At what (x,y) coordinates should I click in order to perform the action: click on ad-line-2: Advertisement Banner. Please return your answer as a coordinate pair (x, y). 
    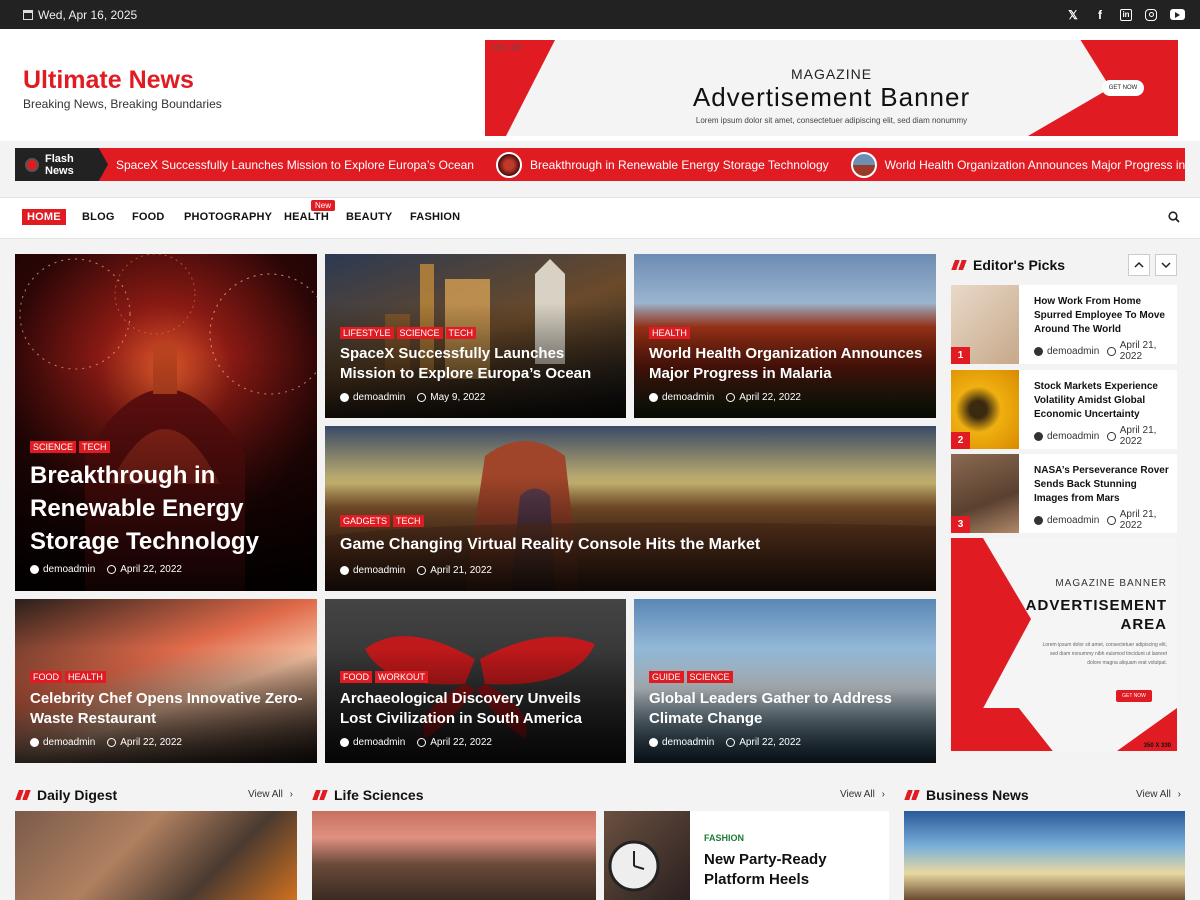
    Looking at the image, I should click on (831, 97).